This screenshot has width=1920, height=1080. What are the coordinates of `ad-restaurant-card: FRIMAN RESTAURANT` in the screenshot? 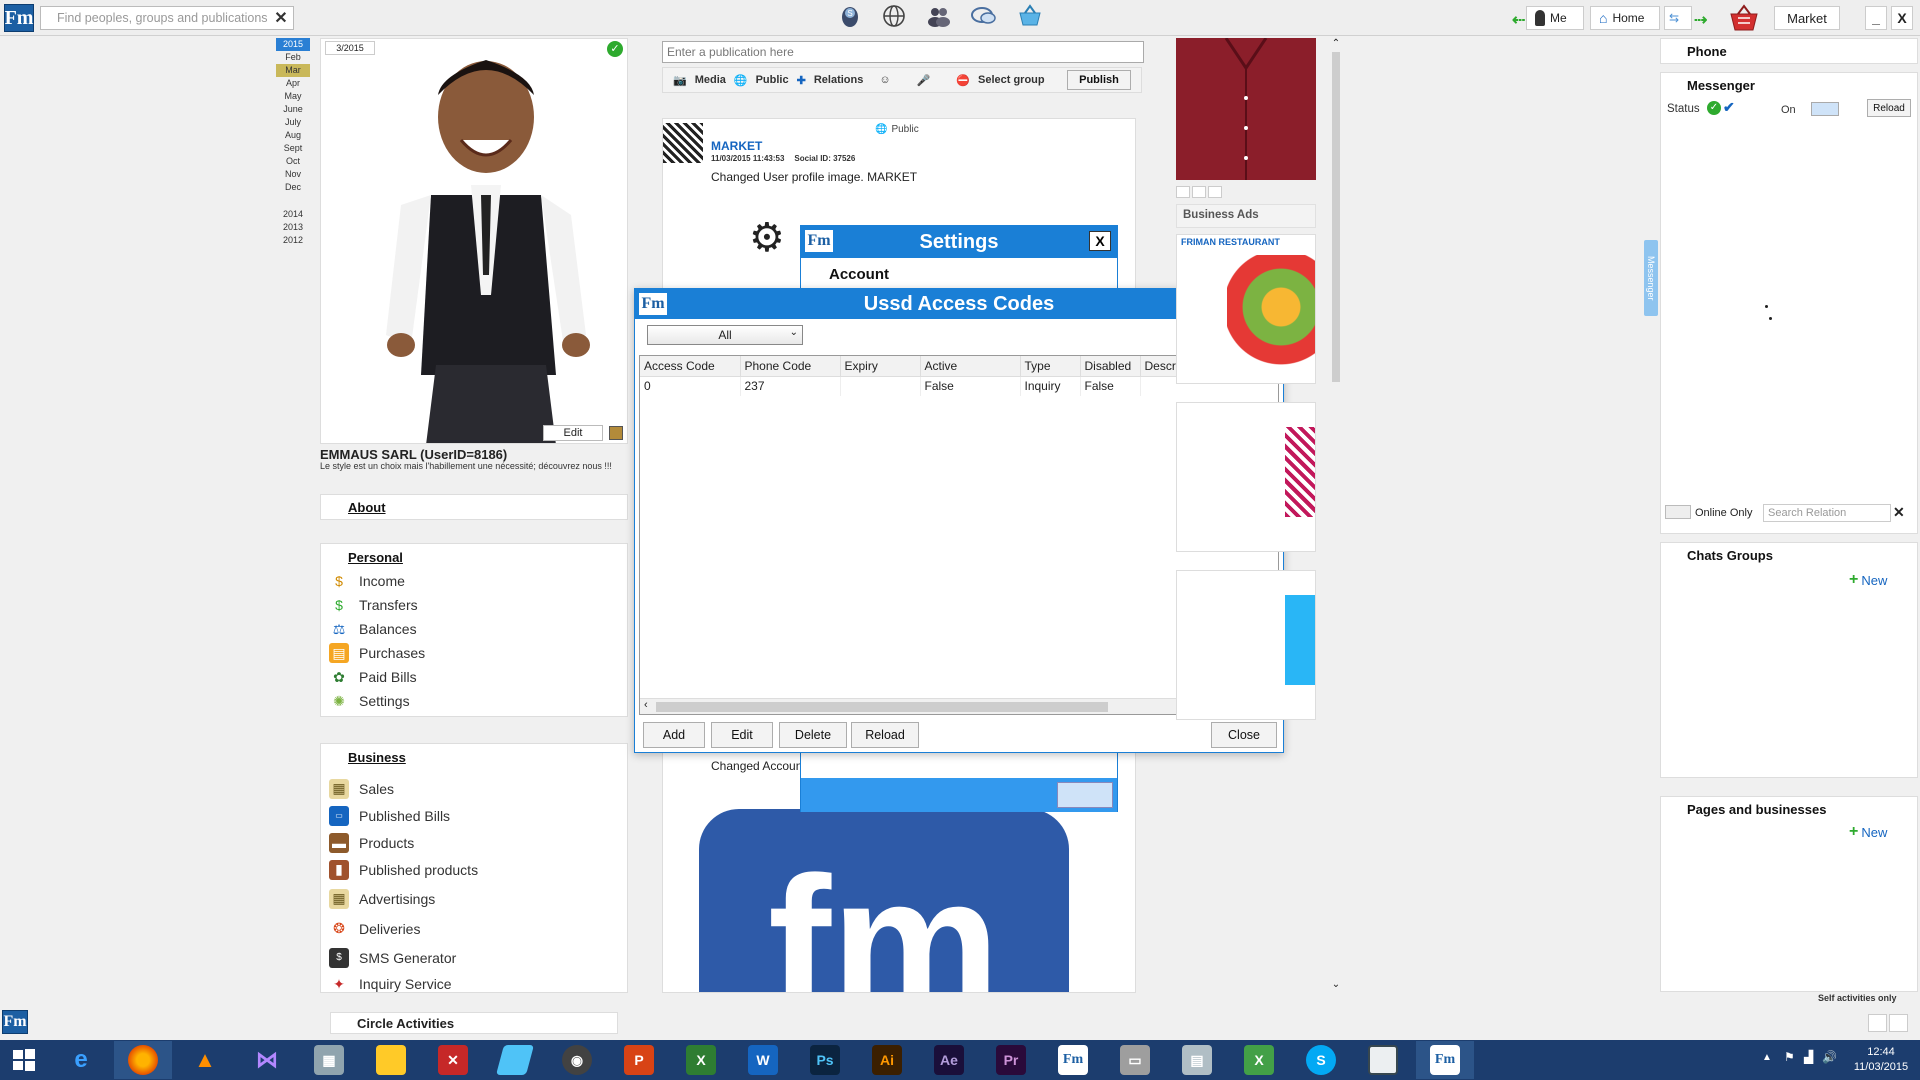 It's located at (1246, 309).